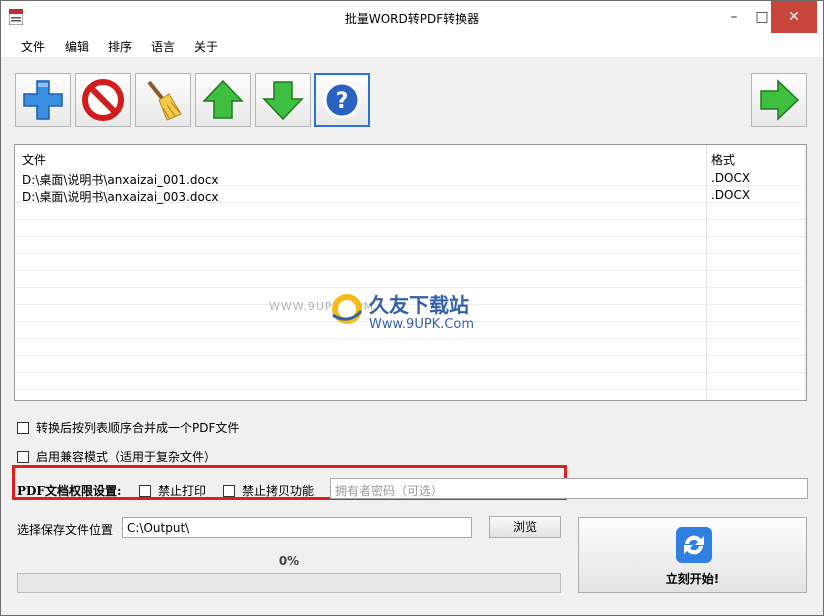  I want to click on progress-text: 0%, so click(289, 561).